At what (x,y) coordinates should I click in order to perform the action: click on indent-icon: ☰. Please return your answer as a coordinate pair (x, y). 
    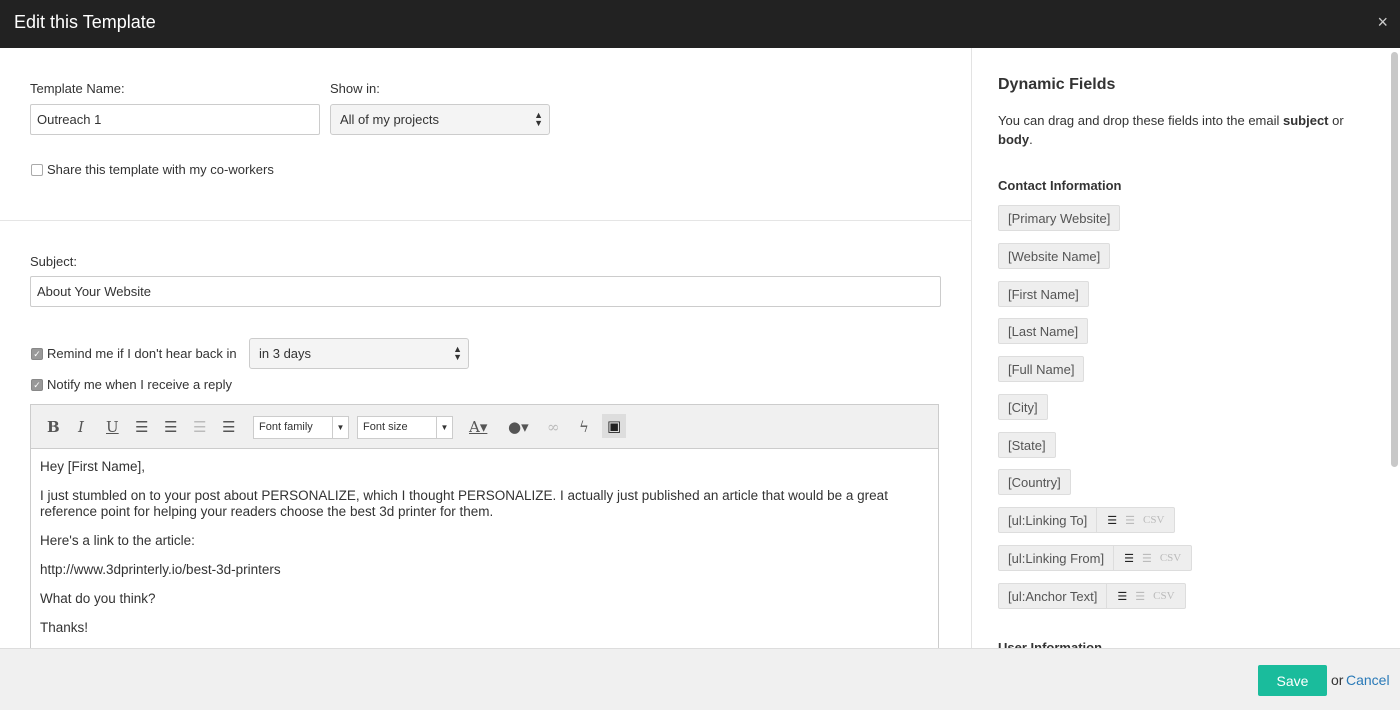
    Looking at the image, I should click on (228, 427).